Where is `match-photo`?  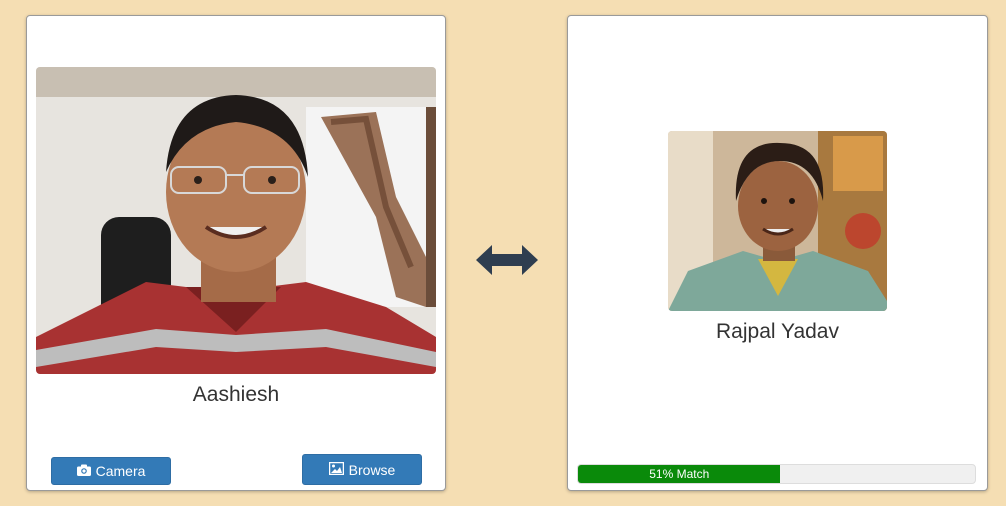 match-photo is located at coordinates (777, 221).